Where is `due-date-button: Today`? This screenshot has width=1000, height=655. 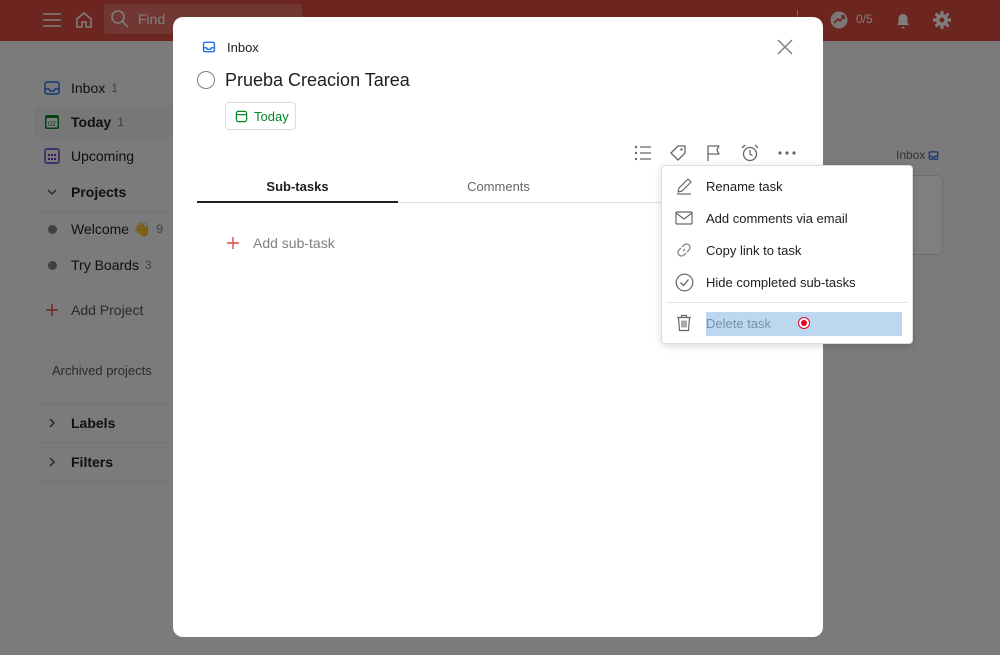 due-date-button: Today is located at coordinates (260, 116).